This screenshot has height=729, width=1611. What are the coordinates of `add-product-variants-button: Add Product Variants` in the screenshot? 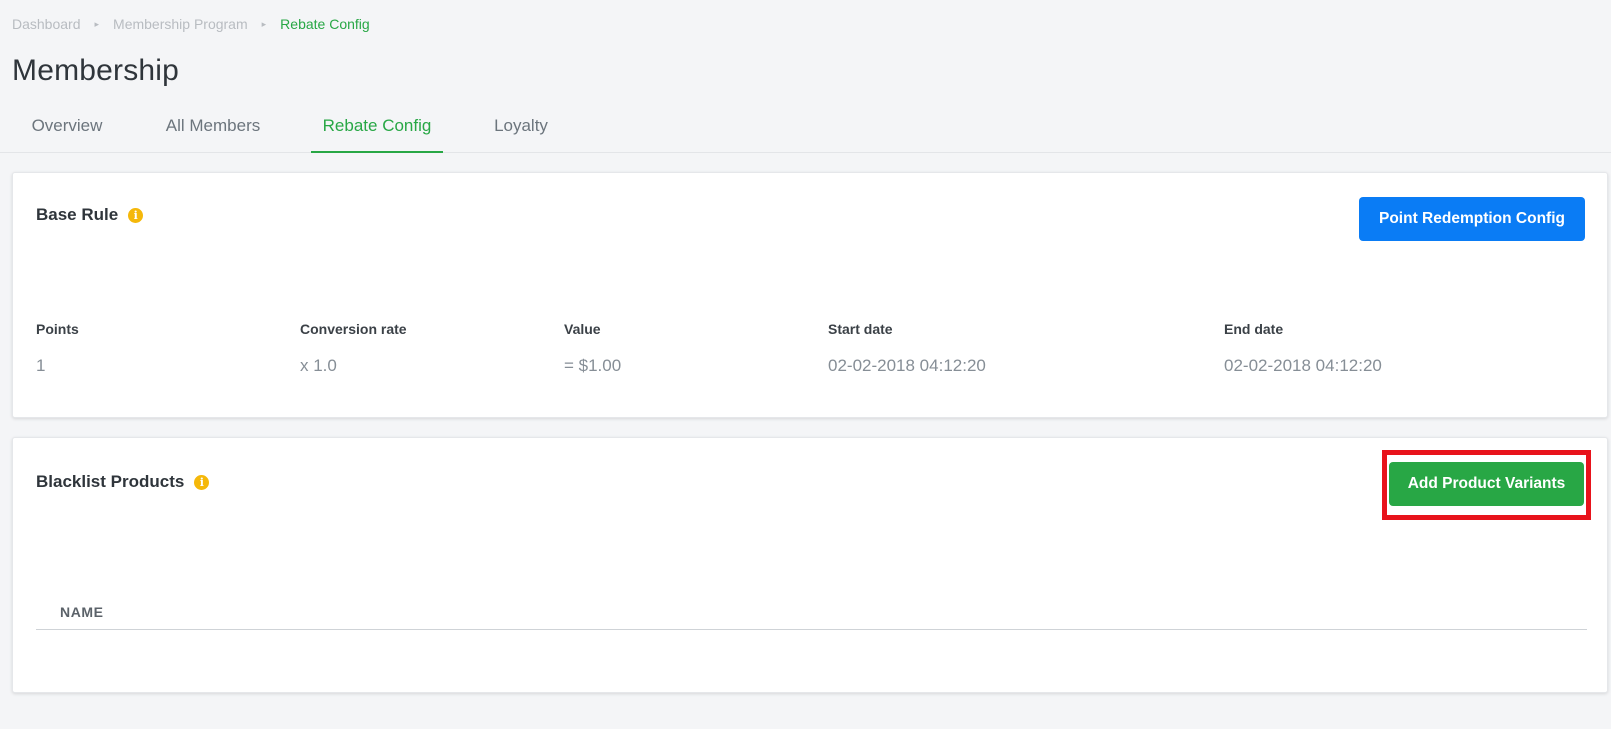 It's located at (1486, 484).